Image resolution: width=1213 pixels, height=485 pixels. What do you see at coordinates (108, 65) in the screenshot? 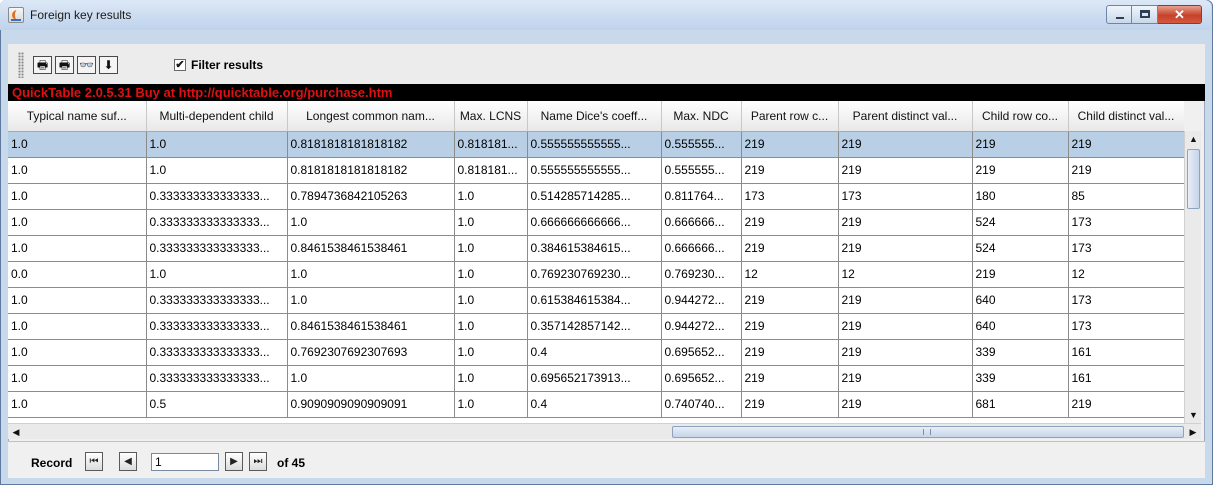
I see `export-button: ⬇` at bounding box center [108, 65].